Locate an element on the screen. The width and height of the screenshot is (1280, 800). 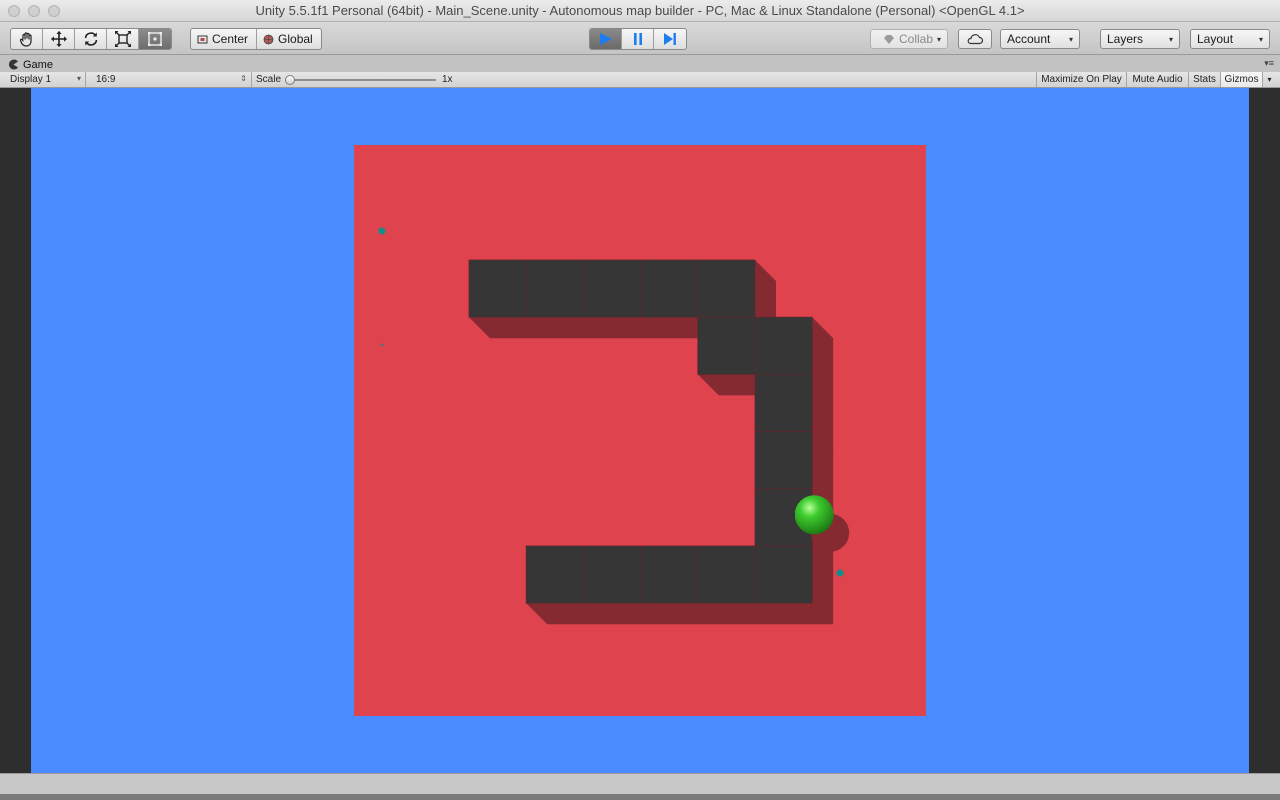
scale-slider-track is located at coordinates (362, 80).